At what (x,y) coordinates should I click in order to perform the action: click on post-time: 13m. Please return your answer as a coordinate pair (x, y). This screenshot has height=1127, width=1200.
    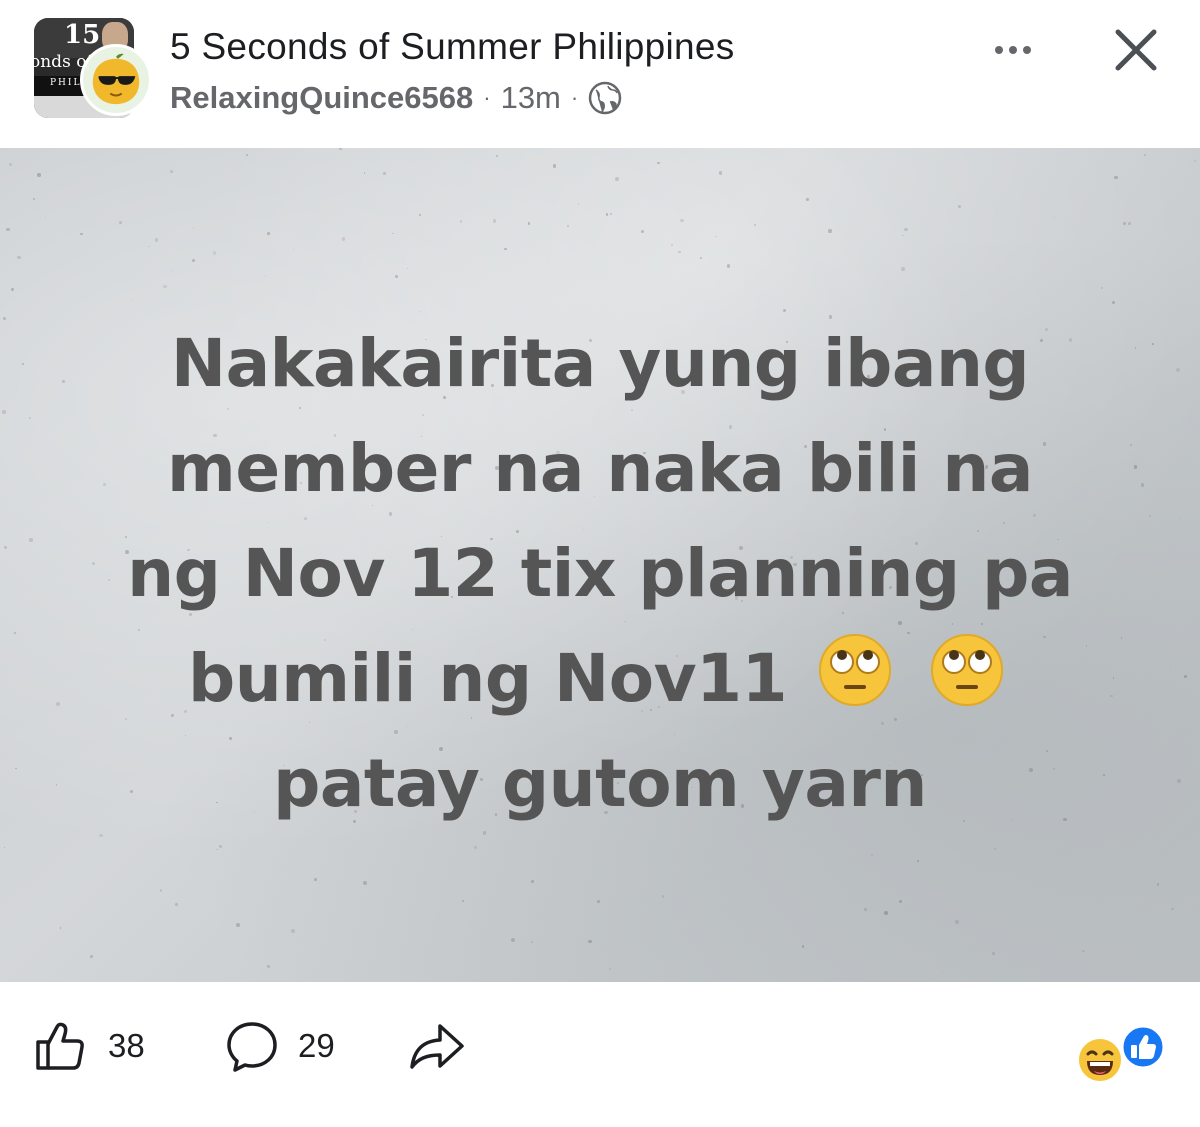
    Looking at the image, I should click on (531, 98).